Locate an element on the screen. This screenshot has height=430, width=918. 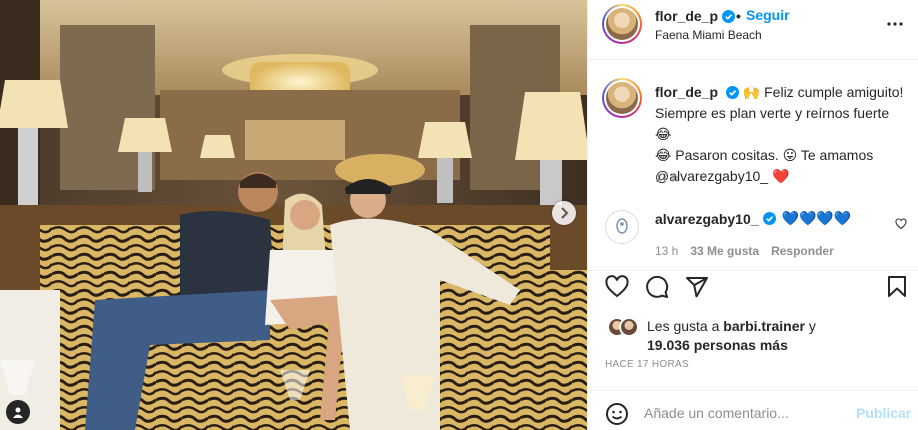
reply-username: alvarezgaby10_ is located at coordinates (707, 219).